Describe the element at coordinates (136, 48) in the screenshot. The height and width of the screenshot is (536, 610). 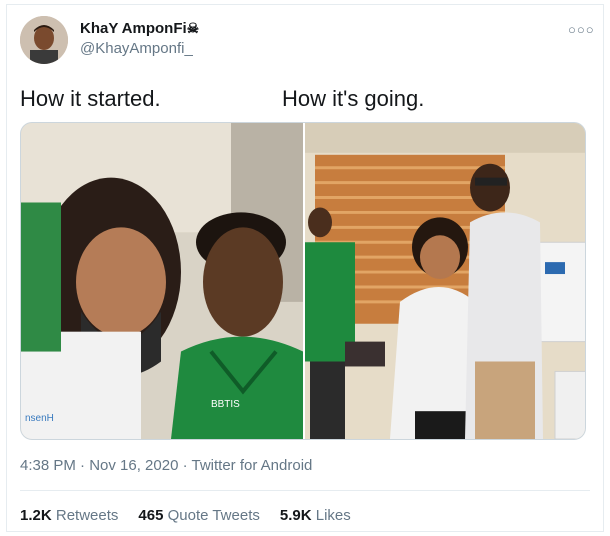
I see `user-handle: @KhayAmponfi_` at that location.